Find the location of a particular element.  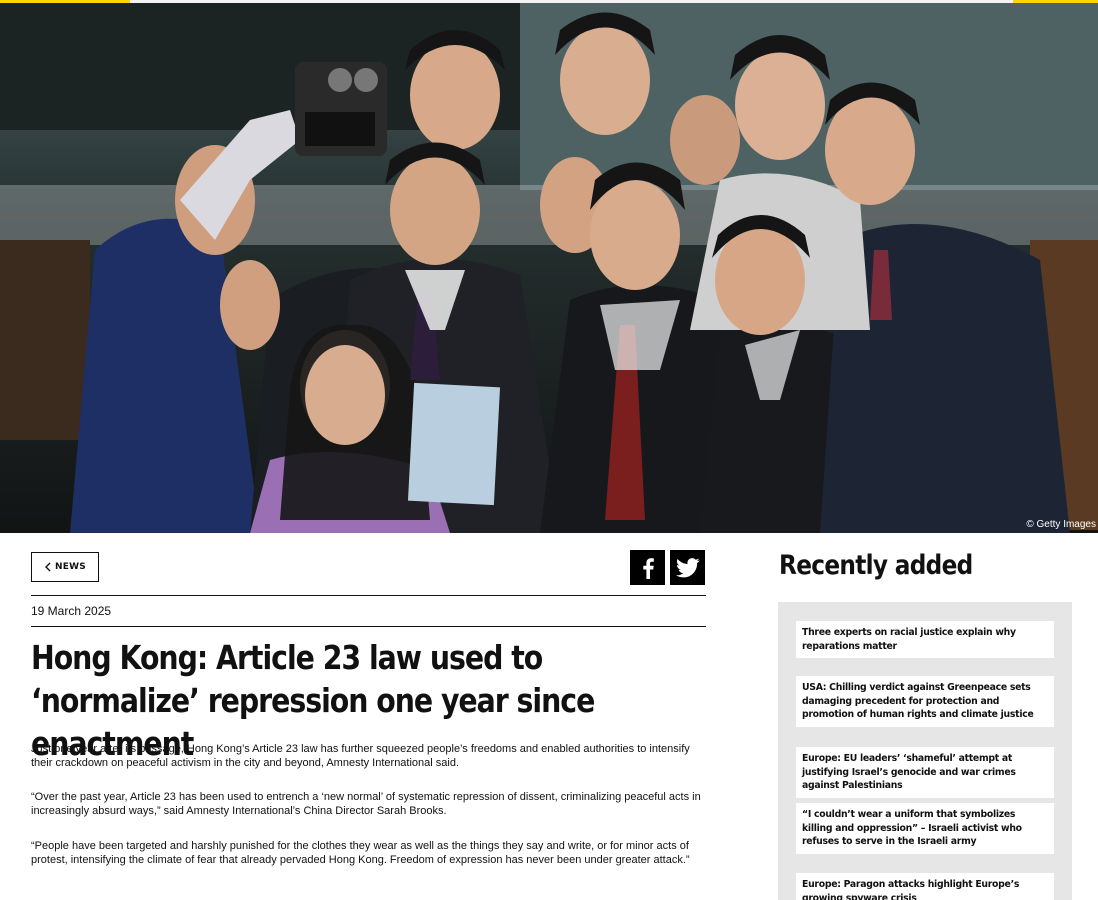

recently-added-heading: Recently added is located at coordinates (876, 565).